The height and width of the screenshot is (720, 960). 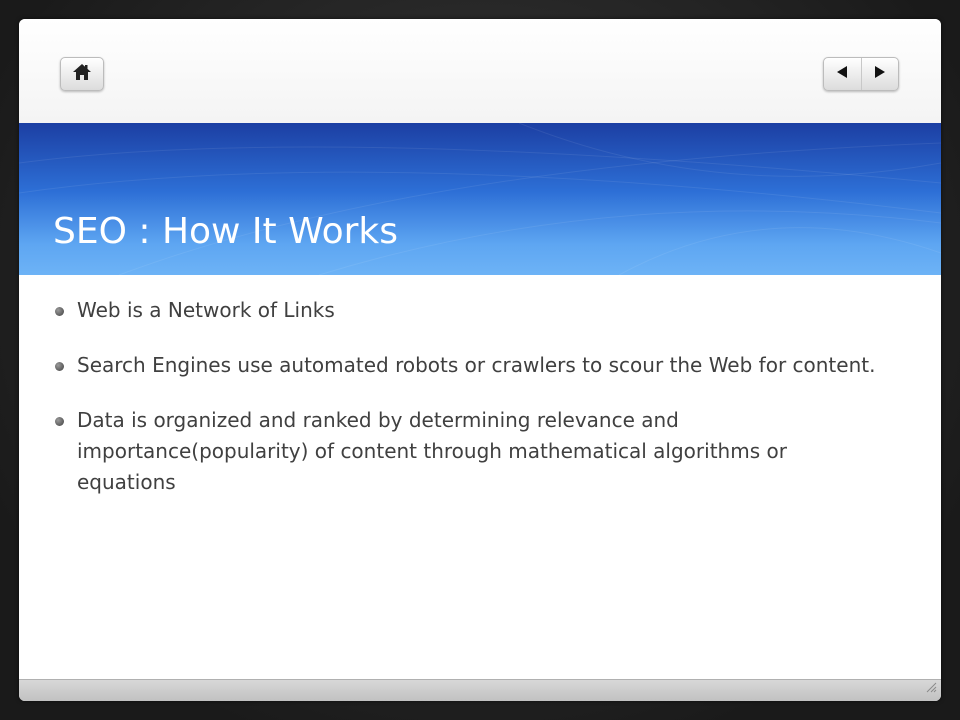 What do you see at coordinates (226, 231) in the screenshot?
I see `slide-title: SEO : How It Works` at bounding box center [226, 231].